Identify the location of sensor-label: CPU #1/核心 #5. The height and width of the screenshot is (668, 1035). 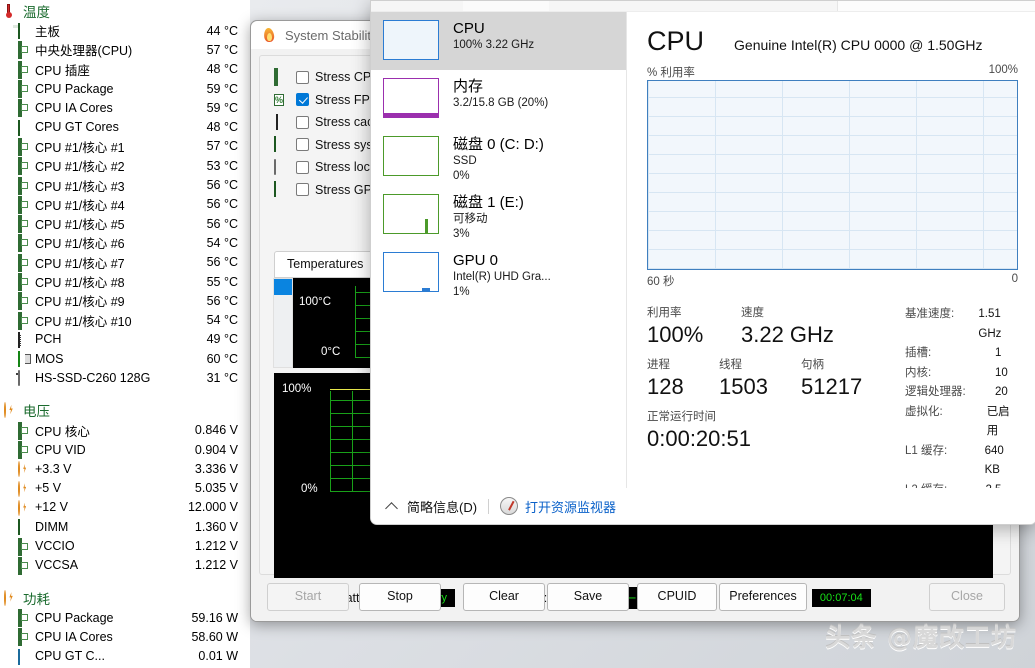
(80, 225).